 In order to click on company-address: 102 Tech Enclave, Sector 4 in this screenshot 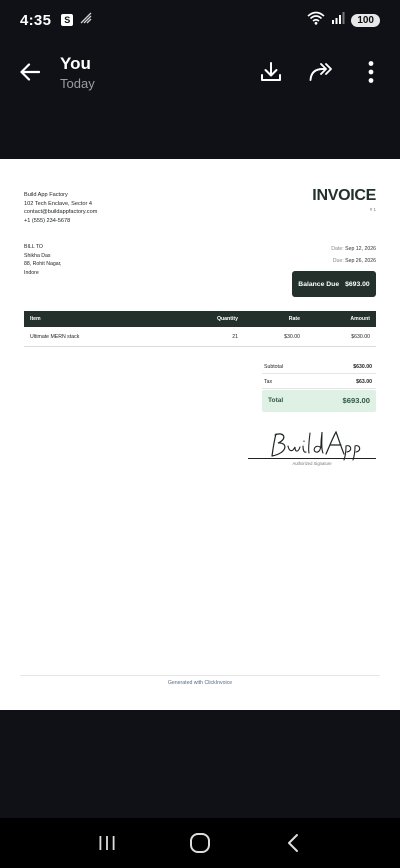, I will do `click(58, 203)`.